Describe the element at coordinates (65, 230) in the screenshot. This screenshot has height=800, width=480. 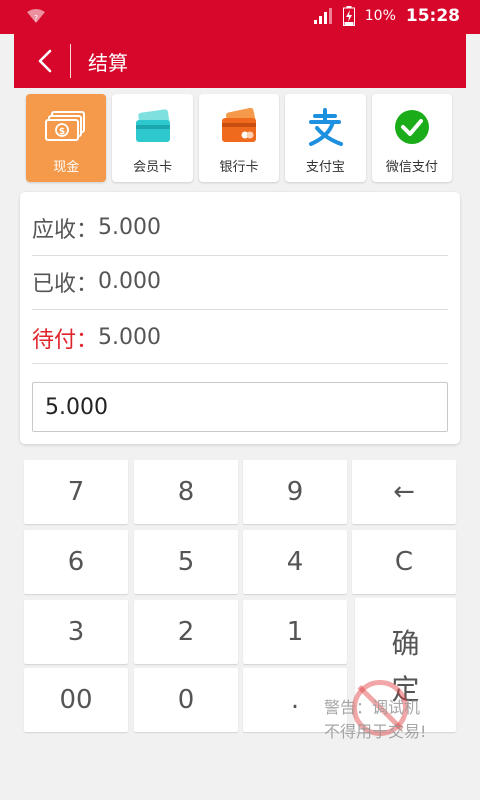
I see `receivable-label: 应收：` at that location.